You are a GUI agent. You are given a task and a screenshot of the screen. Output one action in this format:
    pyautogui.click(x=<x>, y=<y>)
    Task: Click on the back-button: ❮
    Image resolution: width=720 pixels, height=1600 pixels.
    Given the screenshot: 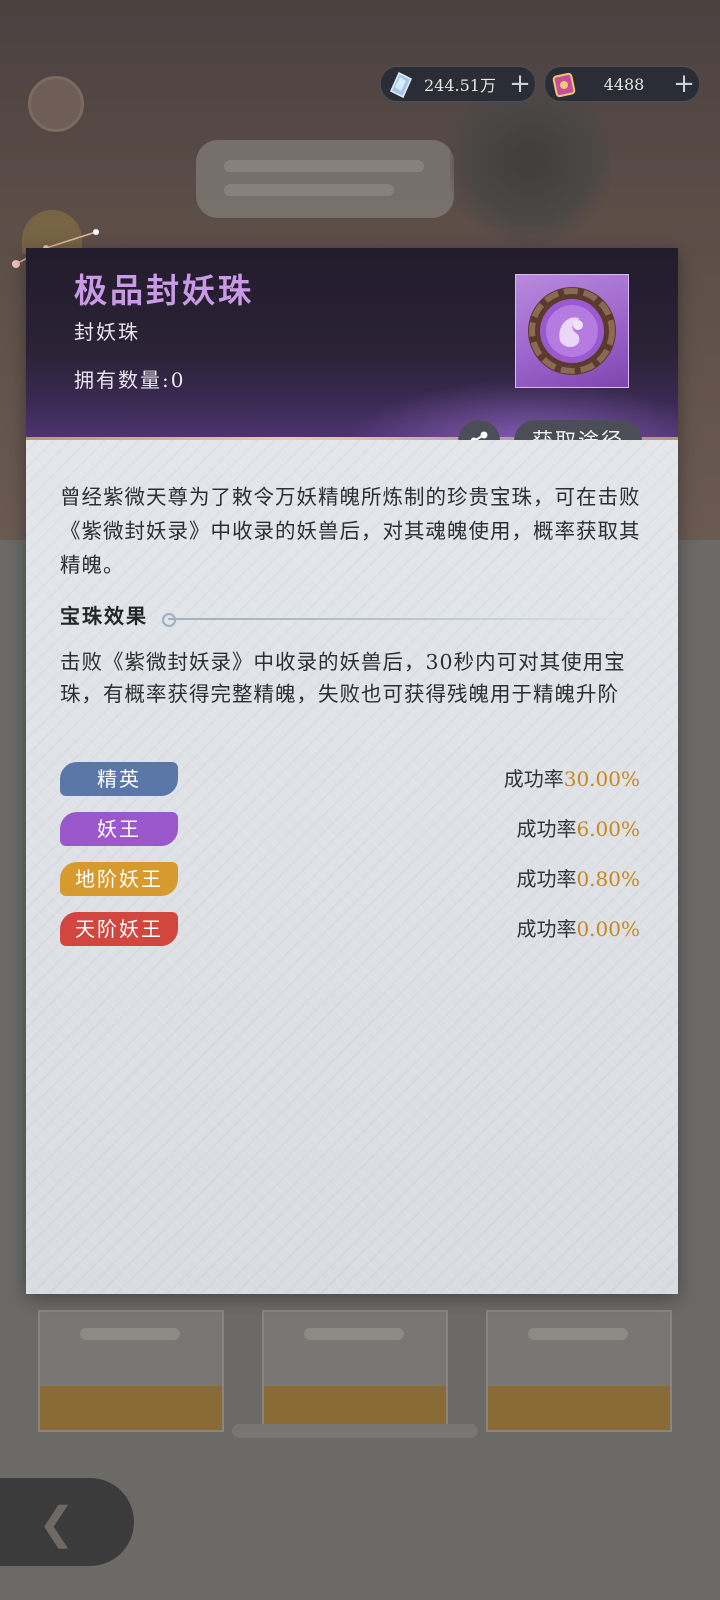 What is the action you would take?
    pyautogui.click(x=67, y=1522)
    